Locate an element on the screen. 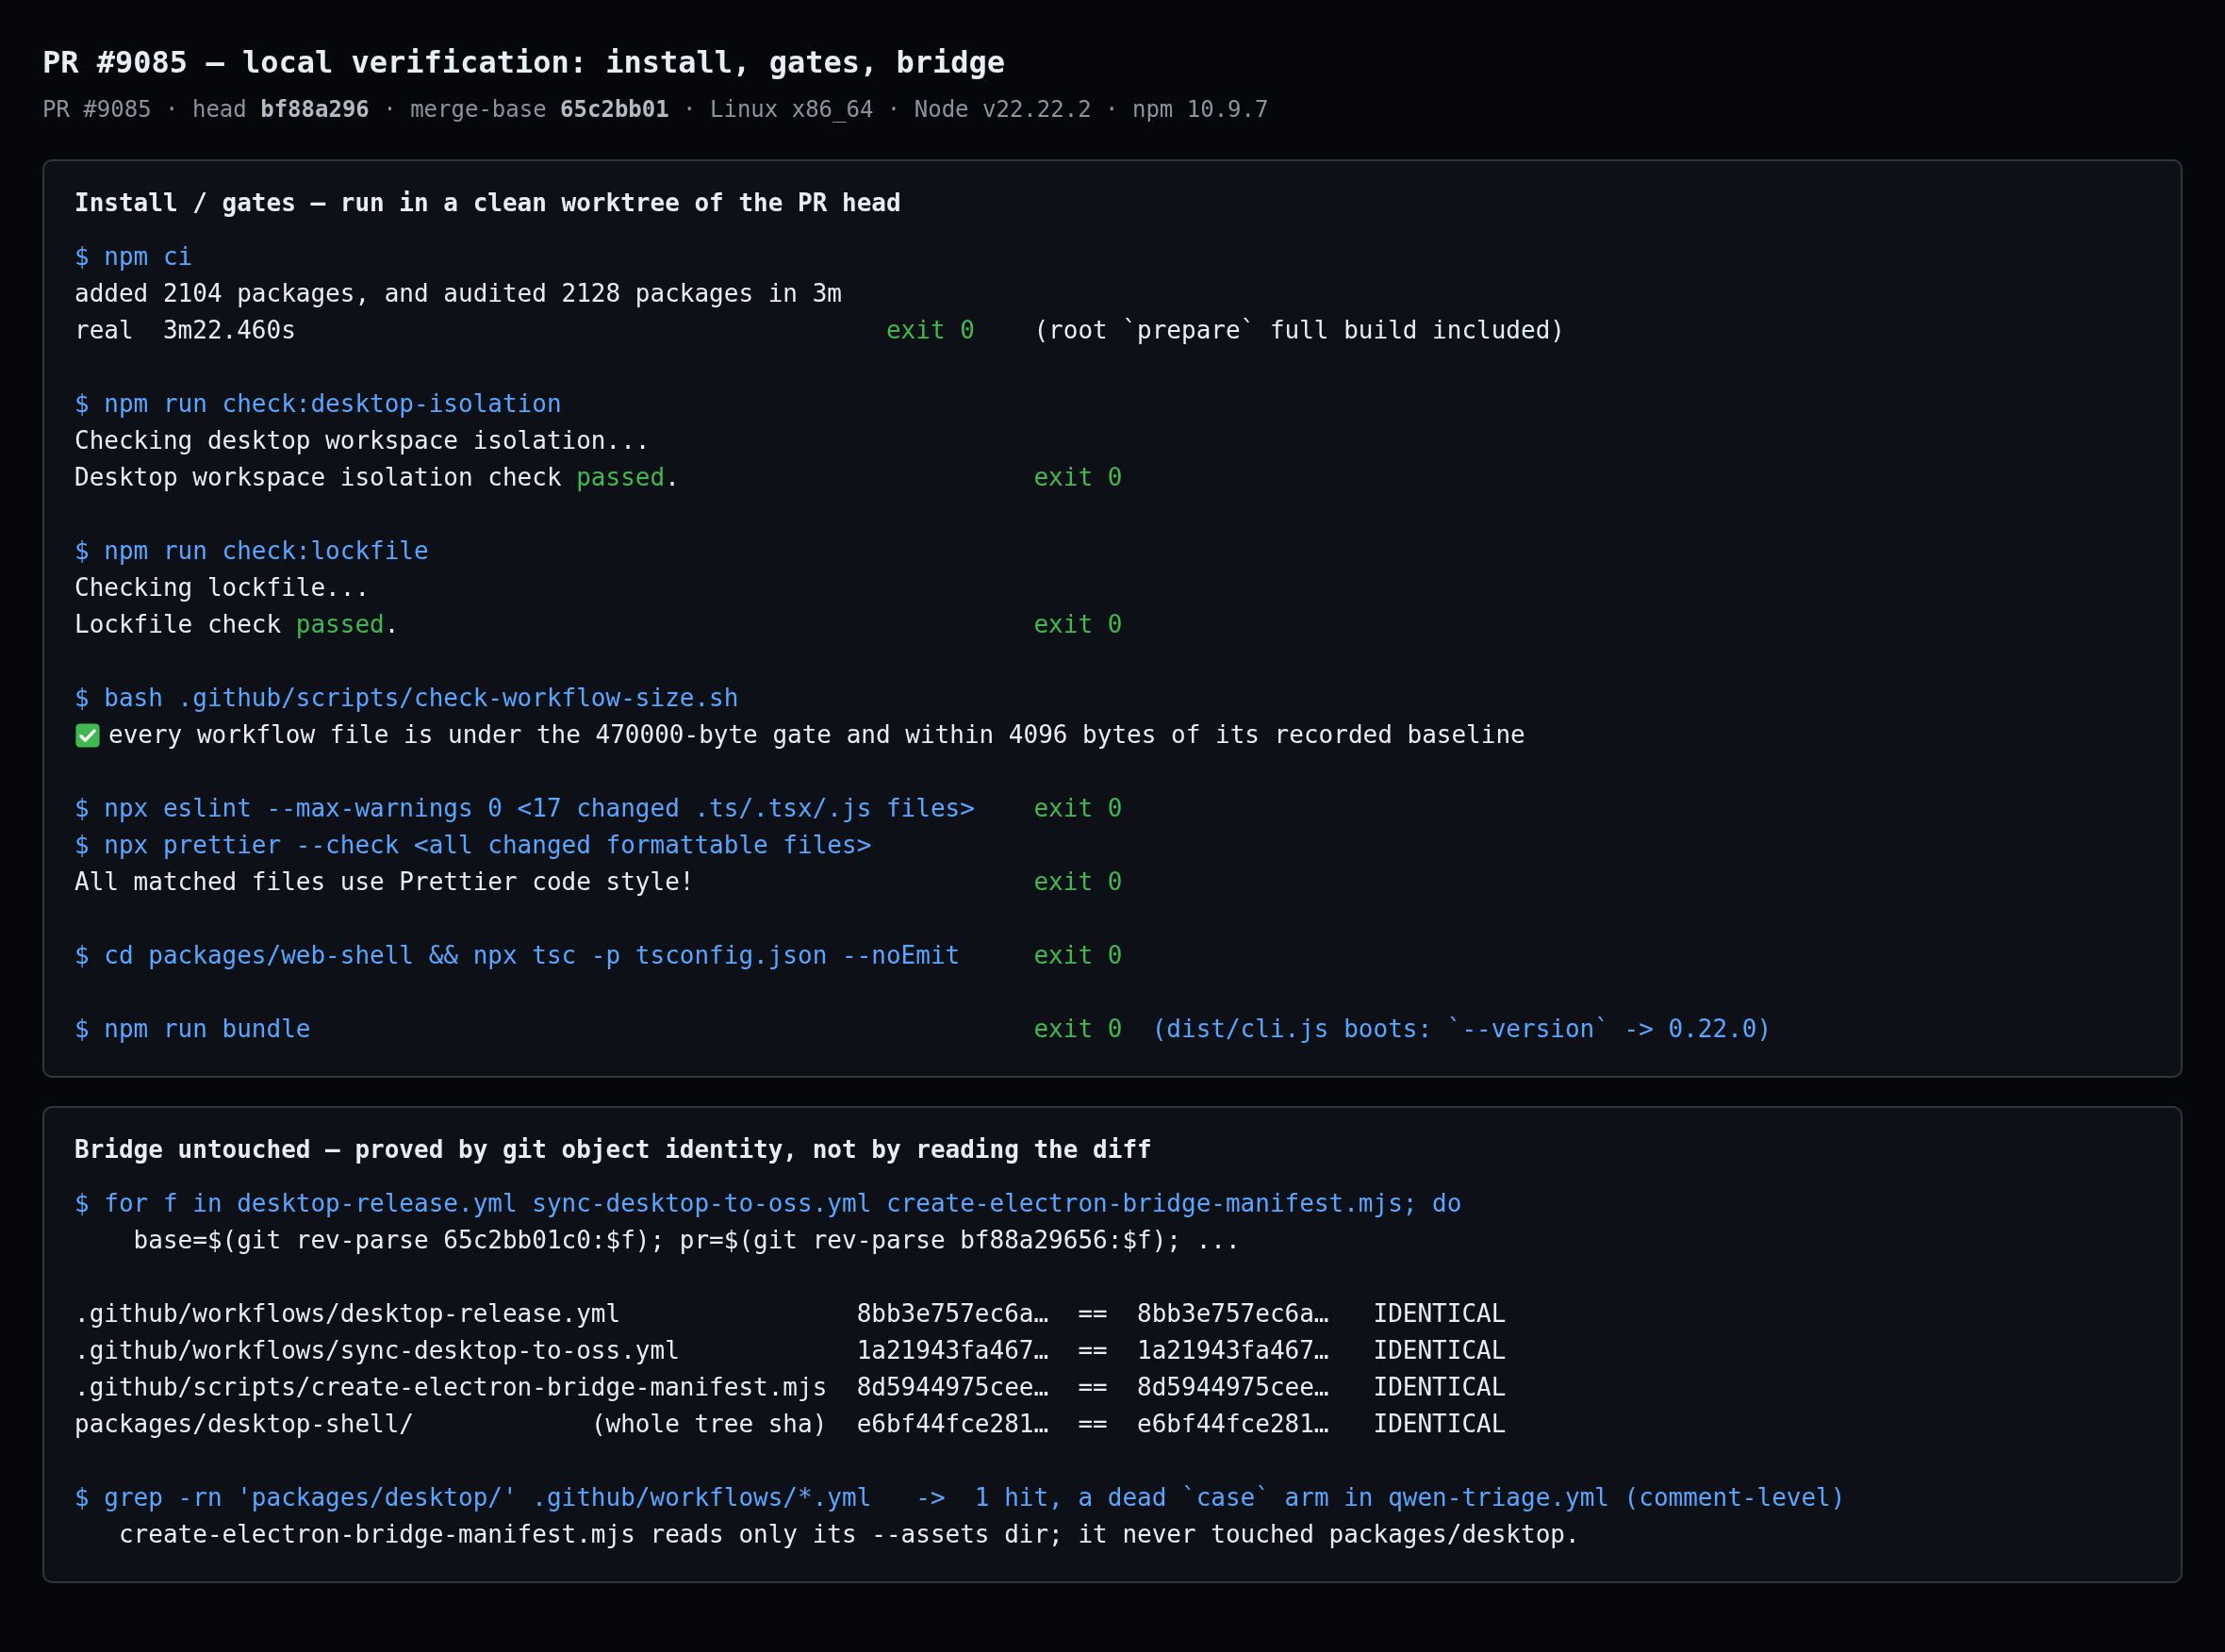 Image resolution: width=2225 pixels, height=1652 pixels. output-text: added 2104 packages, and audited 2128 packages in 3m is located at coordinates (458, 293).